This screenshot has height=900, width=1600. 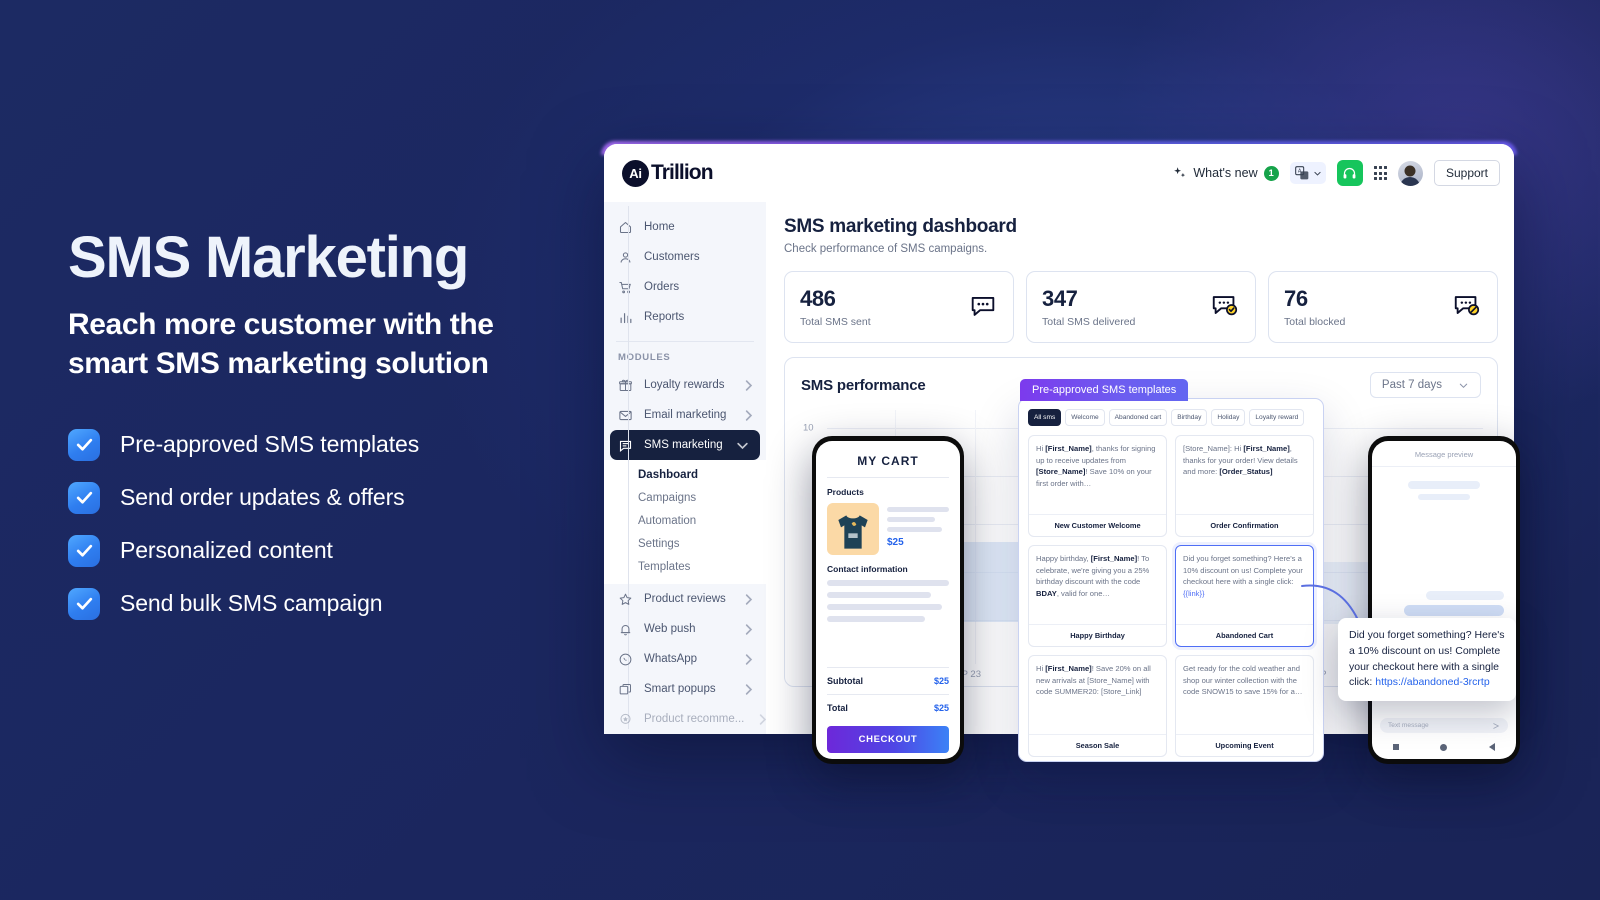 I want to click on list-item: Personalized content, so click(x=318, y=550).